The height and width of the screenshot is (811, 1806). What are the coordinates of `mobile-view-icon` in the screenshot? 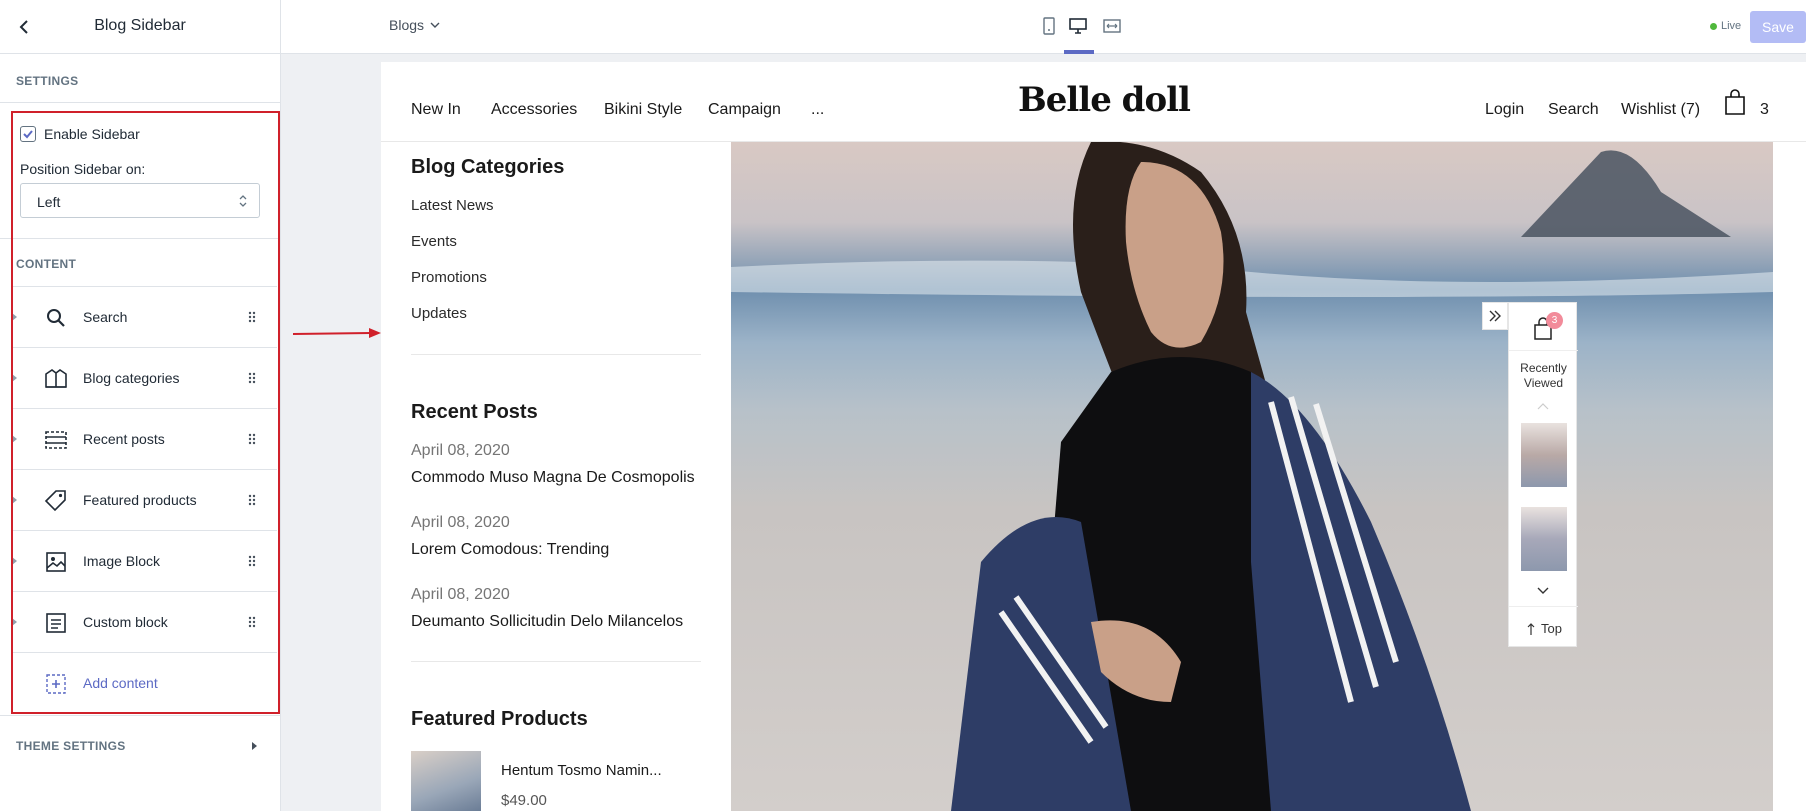 It's located at (1049, 26).